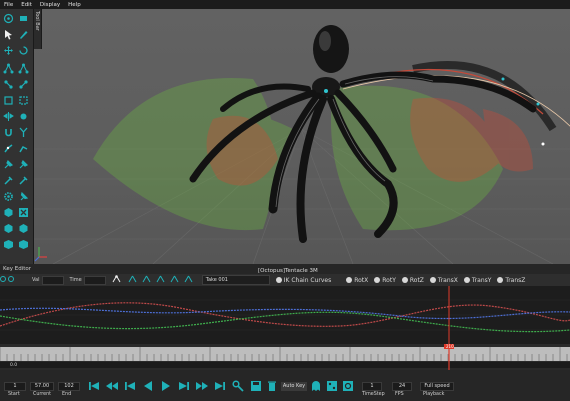  I want to click on onion-skin-icon, so click(332, 386).